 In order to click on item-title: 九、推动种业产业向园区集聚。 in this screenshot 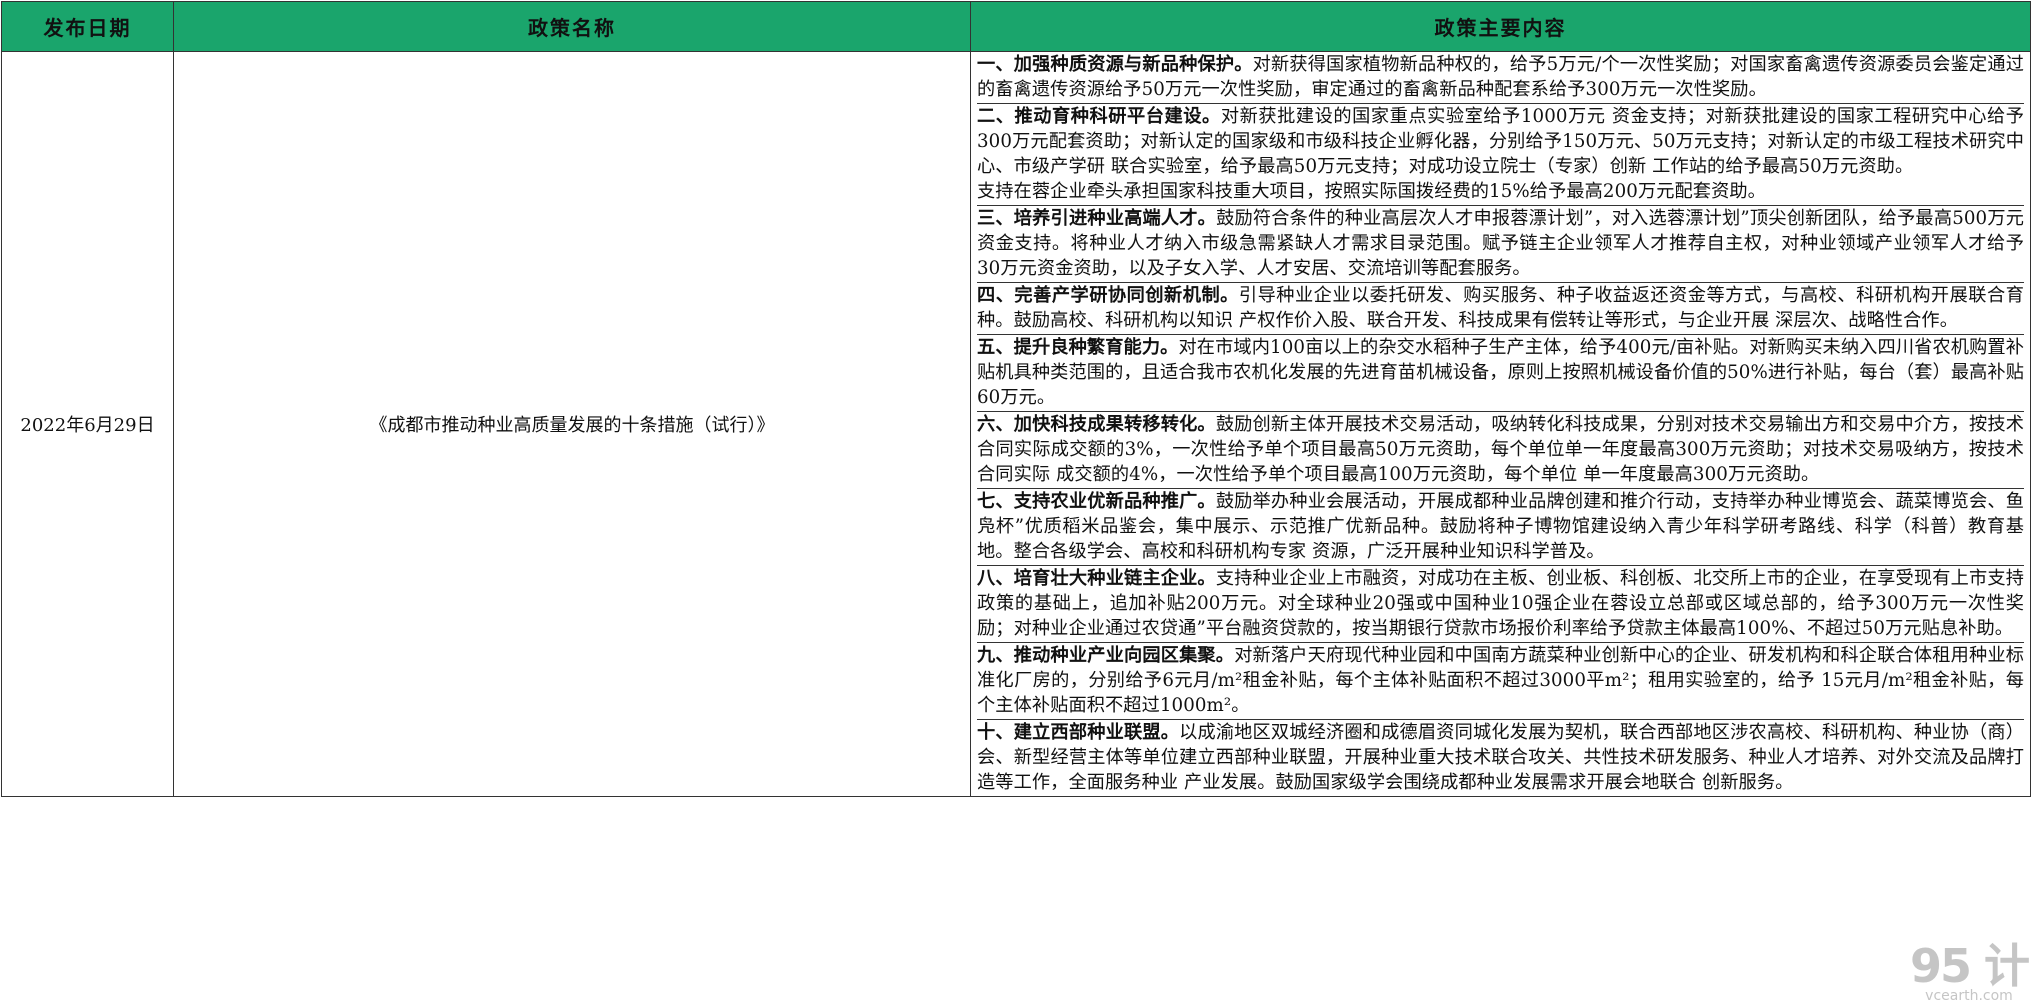, I will do `click(1106, 655)`.